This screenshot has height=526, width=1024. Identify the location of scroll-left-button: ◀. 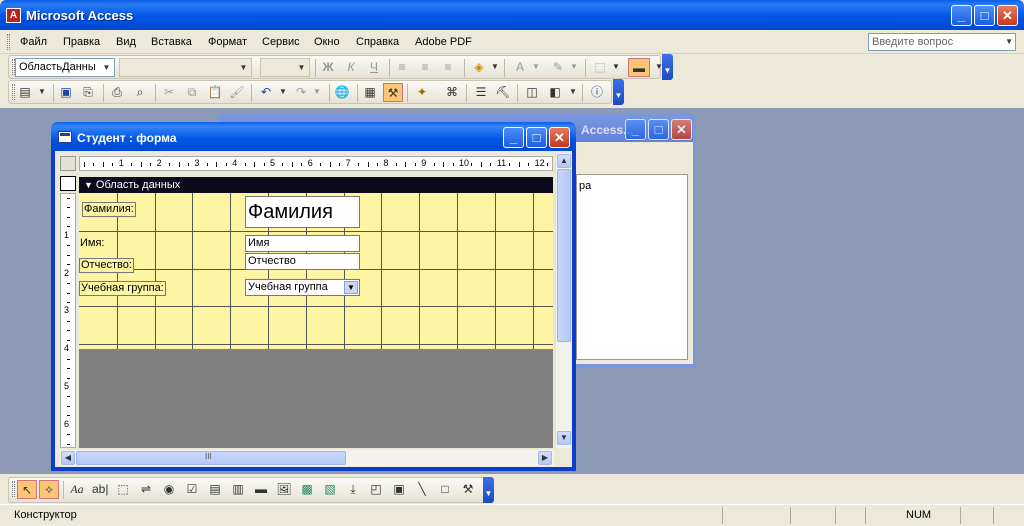
(68, 458).